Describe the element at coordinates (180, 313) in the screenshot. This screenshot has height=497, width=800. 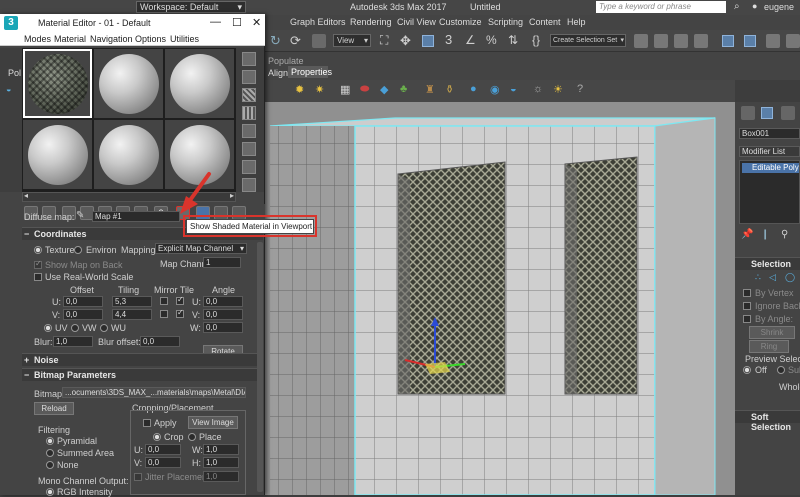
I see `v-tile-checkbox` at that location.